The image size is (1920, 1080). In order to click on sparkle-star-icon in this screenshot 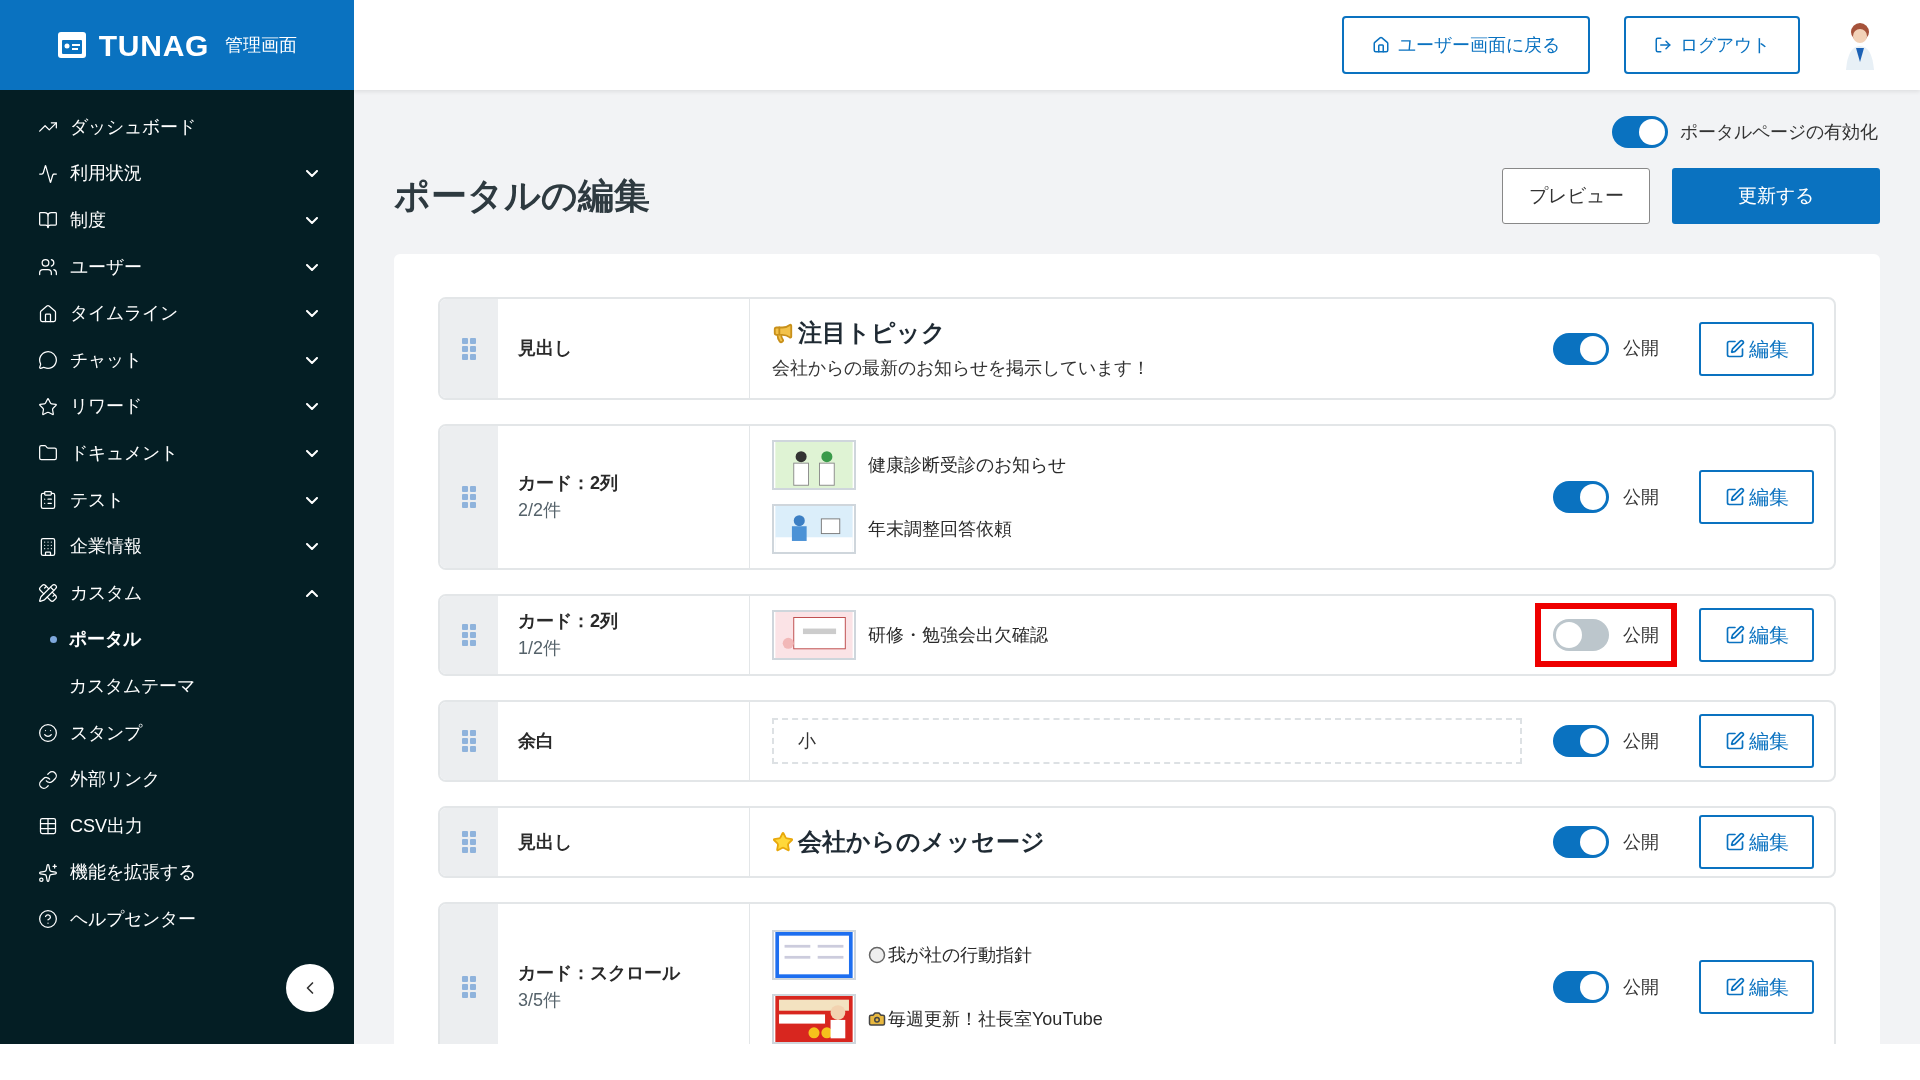, I will do `click(48, 872)`.